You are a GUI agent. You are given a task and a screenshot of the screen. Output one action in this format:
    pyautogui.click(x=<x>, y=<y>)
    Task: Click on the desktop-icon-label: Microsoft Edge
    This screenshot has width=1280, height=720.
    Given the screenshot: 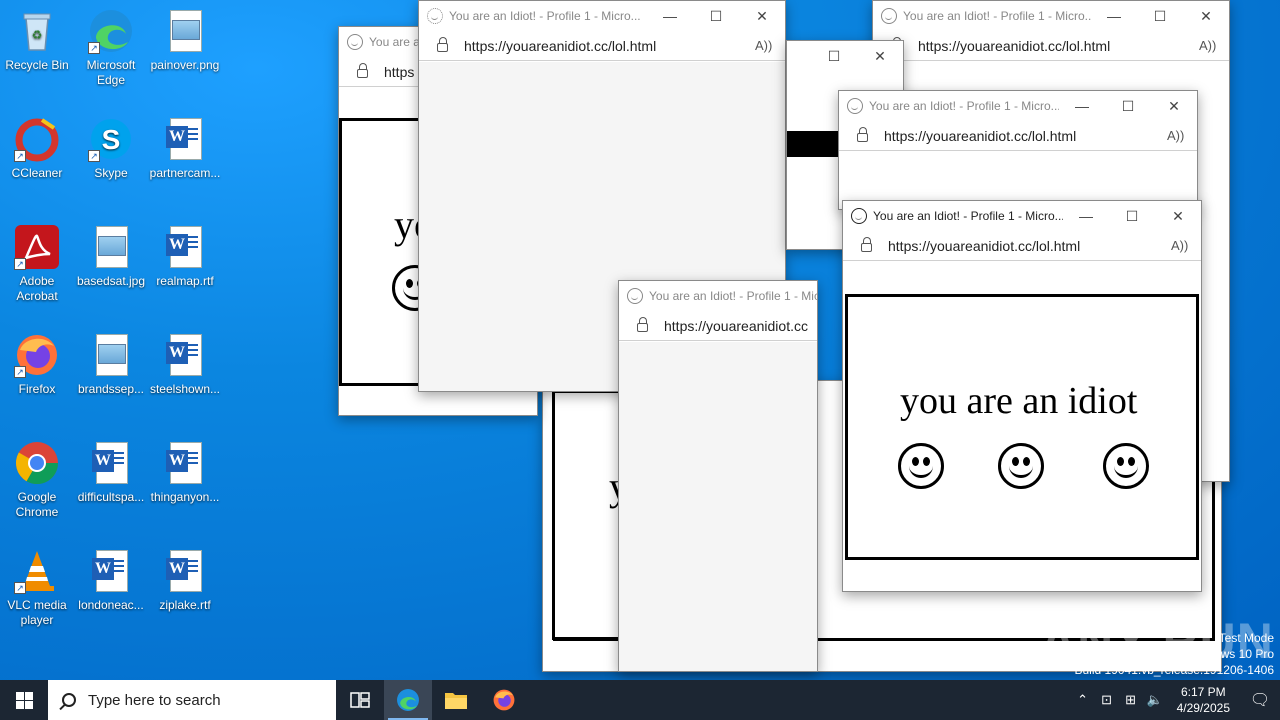 What is the action you would take?
    pyautogui.click(x=111, y=72)
    